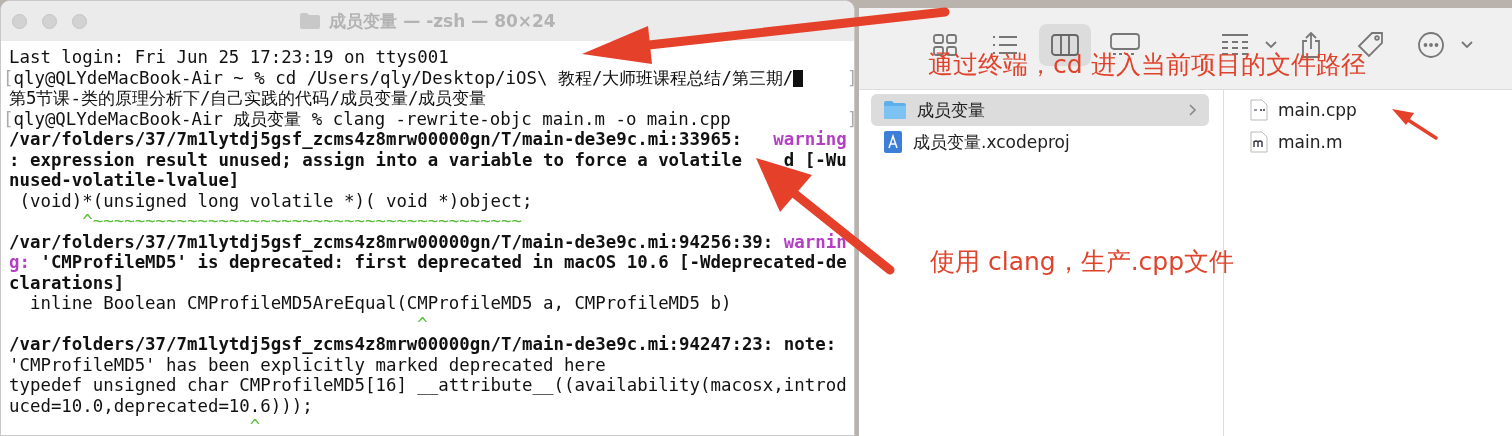 The width and height of the screenshot is (1512, 436). What do you see at coordinates (1375, 142) in the screenshot?
I see `file-item: main.m` at bounding box center [1375, 142].